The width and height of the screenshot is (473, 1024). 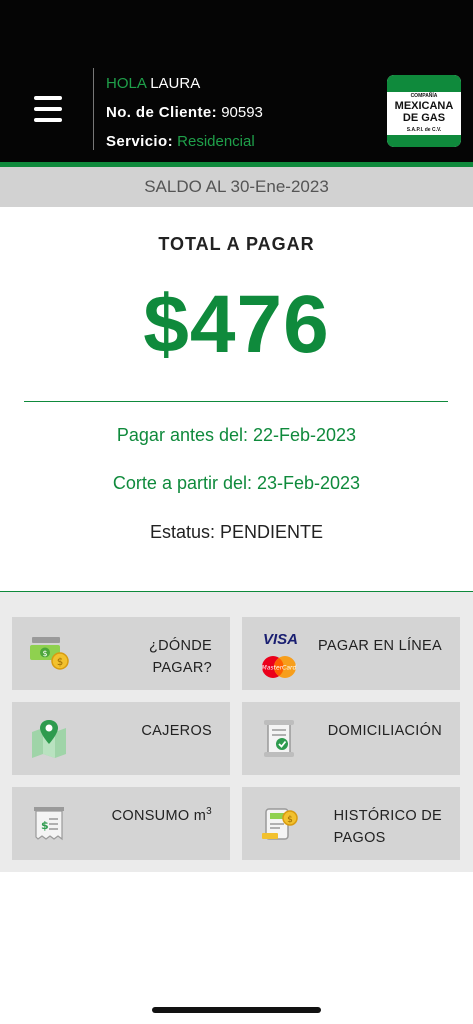 What do you see at coordinates (176, 731) in the screenshot?
I see `atms-label: CAJEROS` at bounding box center [176, 731].